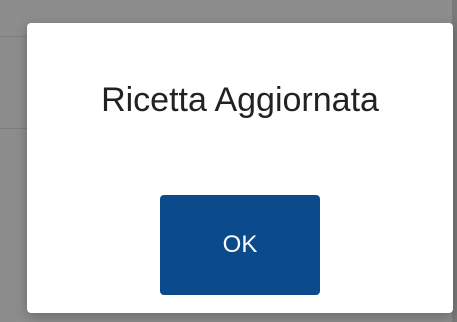 The height and width of the screenshot is (322, 457). What do you see at coordinates (240, 245) in the screenshot?
I see `ok-button: OK` at bounding box center [240, 245].